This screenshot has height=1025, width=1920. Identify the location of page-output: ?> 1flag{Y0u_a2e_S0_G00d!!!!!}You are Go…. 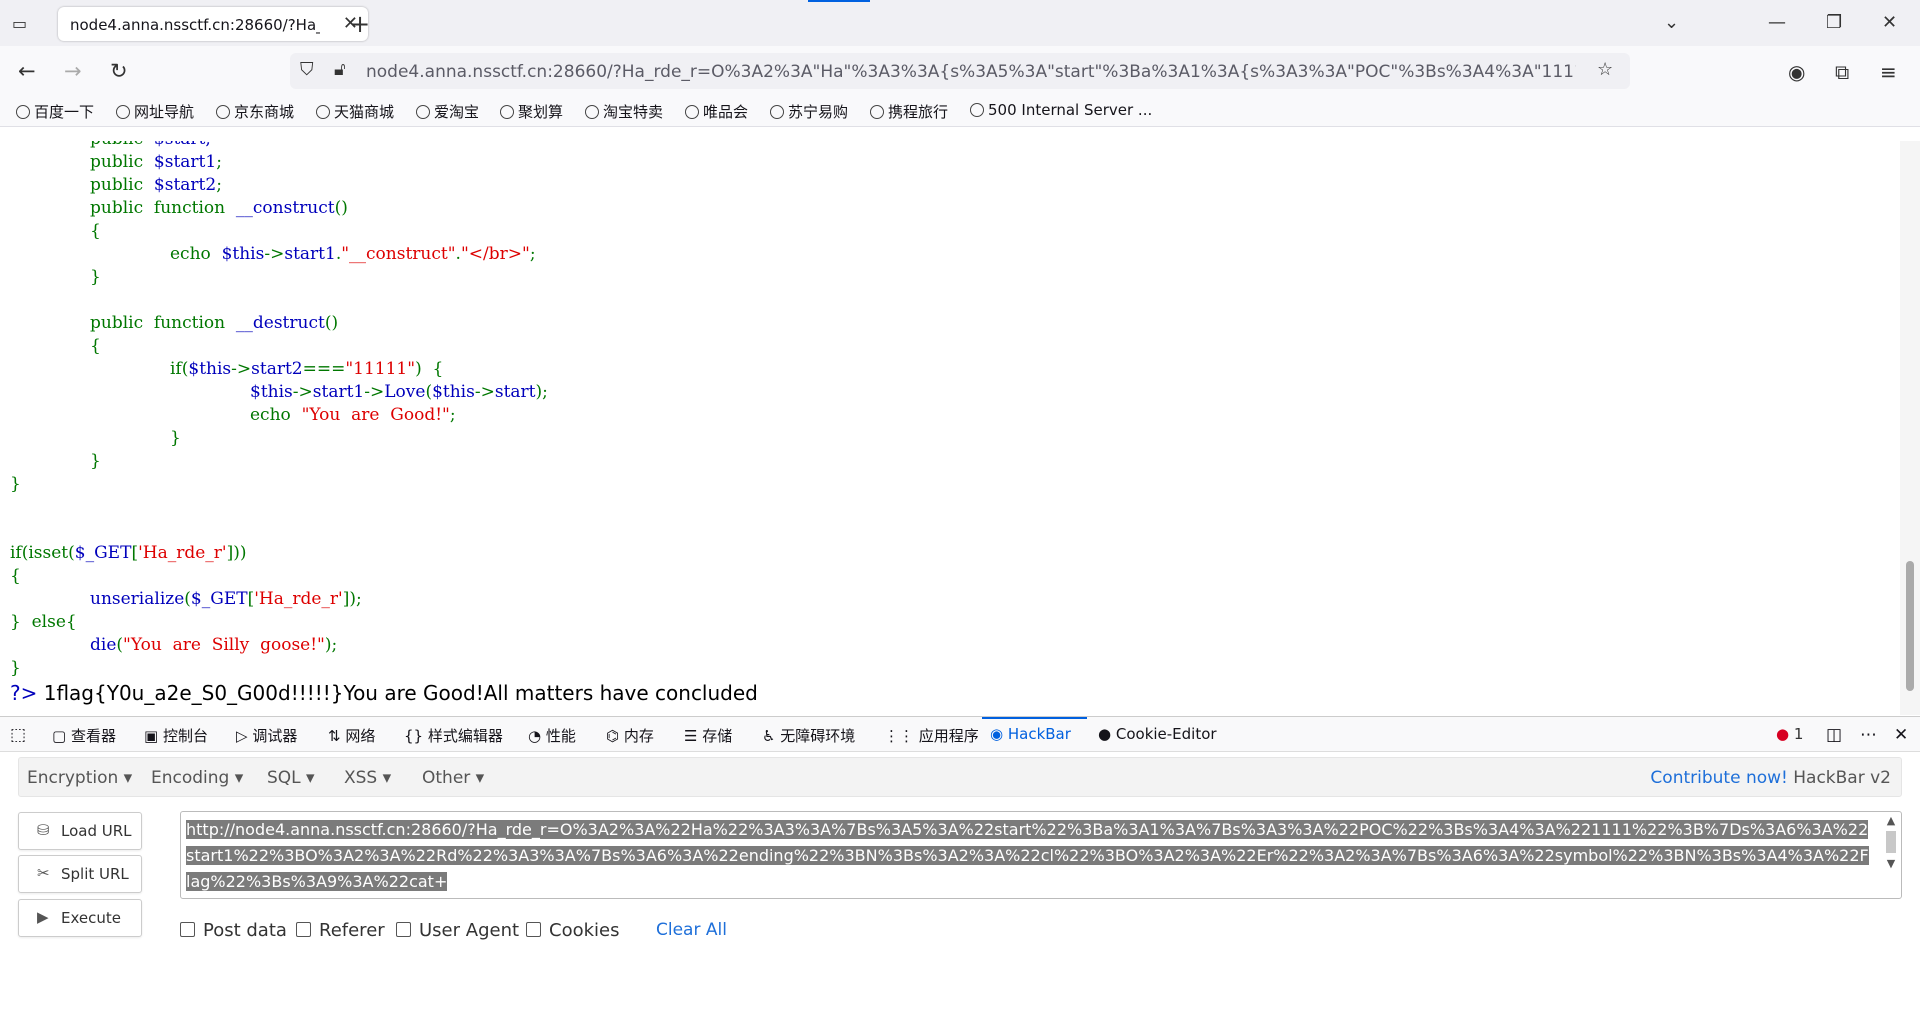
(384, 693).